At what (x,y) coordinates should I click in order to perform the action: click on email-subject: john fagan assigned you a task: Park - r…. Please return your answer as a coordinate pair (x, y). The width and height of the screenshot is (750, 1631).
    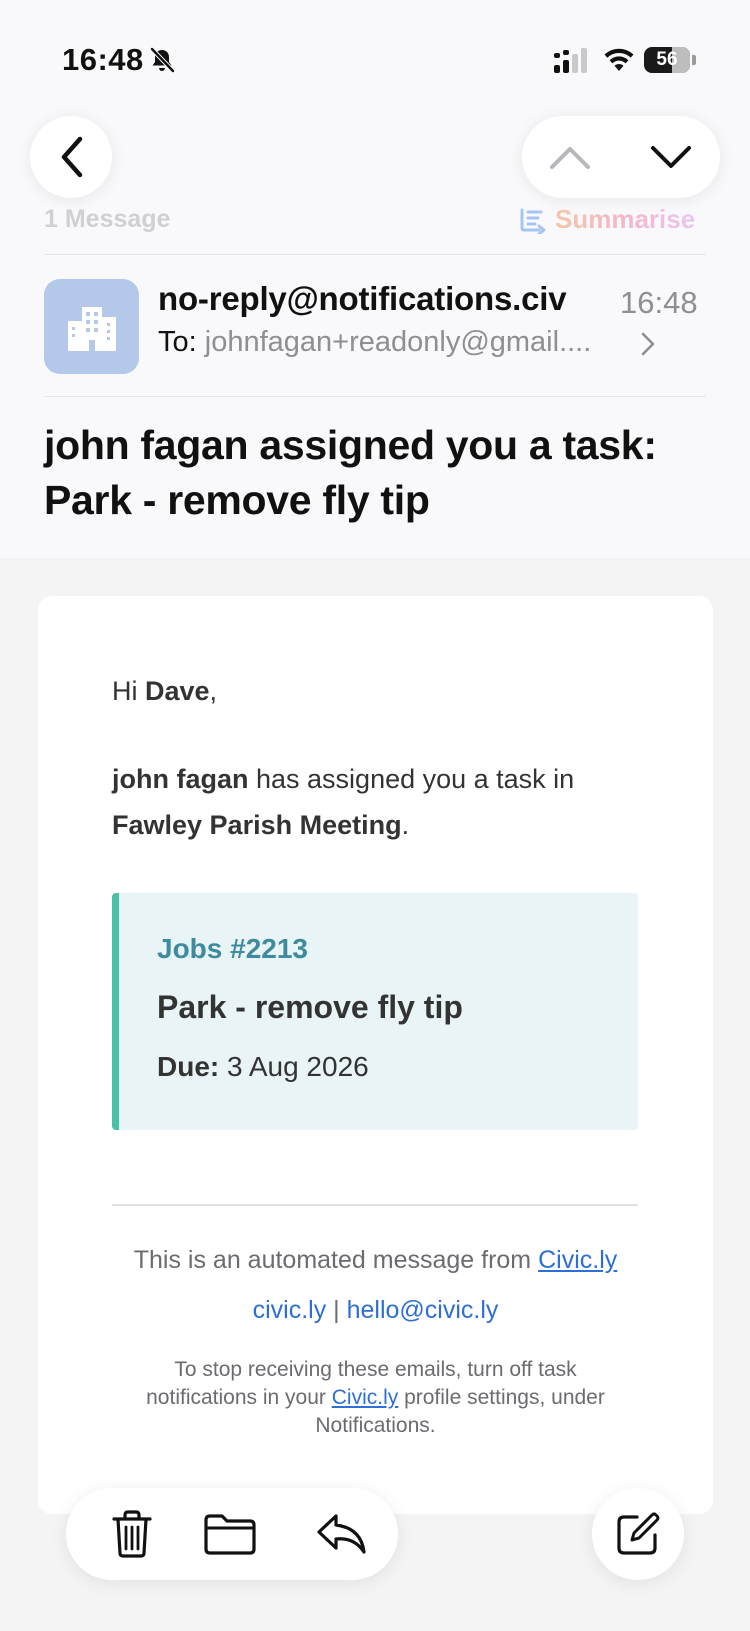
    Looking at the image, I should click on (350, 472).